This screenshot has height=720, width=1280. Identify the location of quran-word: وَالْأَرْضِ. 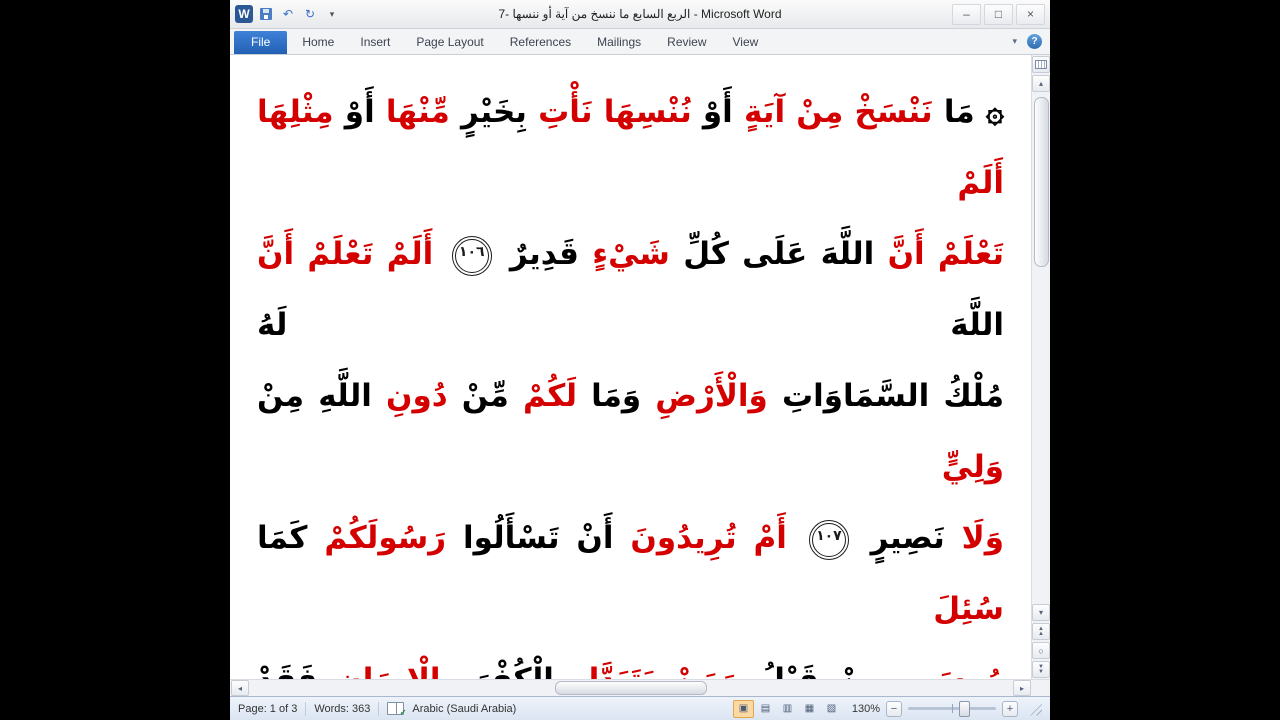
(711, 396).